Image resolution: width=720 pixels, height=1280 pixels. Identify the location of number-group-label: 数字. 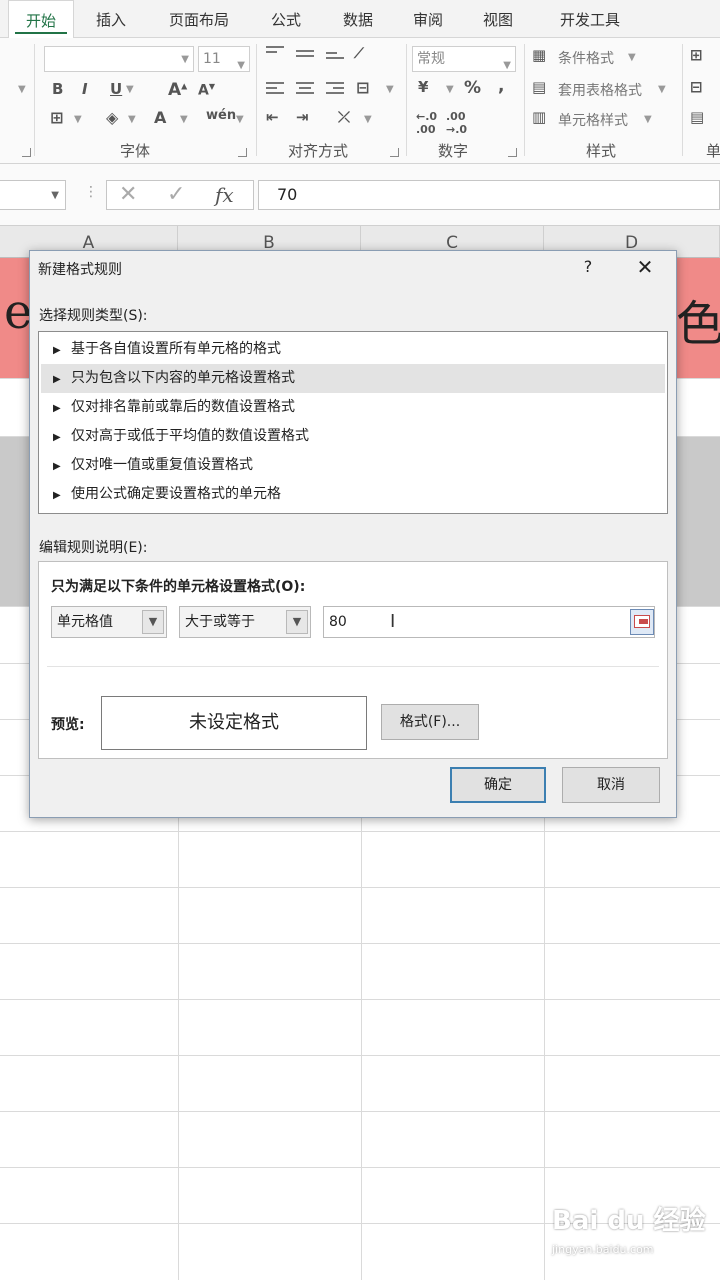
(453, 151).